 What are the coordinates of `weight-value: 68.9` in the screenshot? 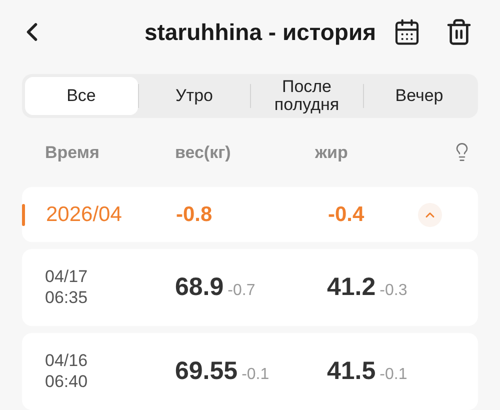 It's located at (199, 287).